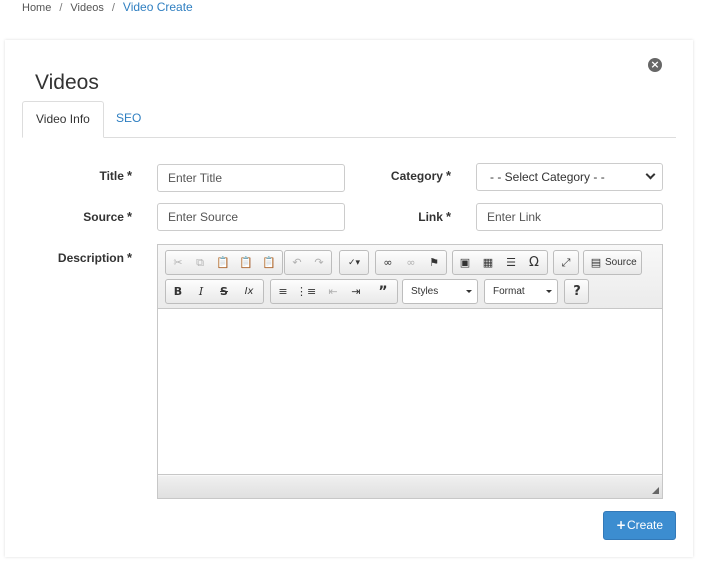 The height and width of the screenshot is (561, 701). Describe the element at coordinates (107, 216) in the screenshot. I see `source-label: Source *` at that location.